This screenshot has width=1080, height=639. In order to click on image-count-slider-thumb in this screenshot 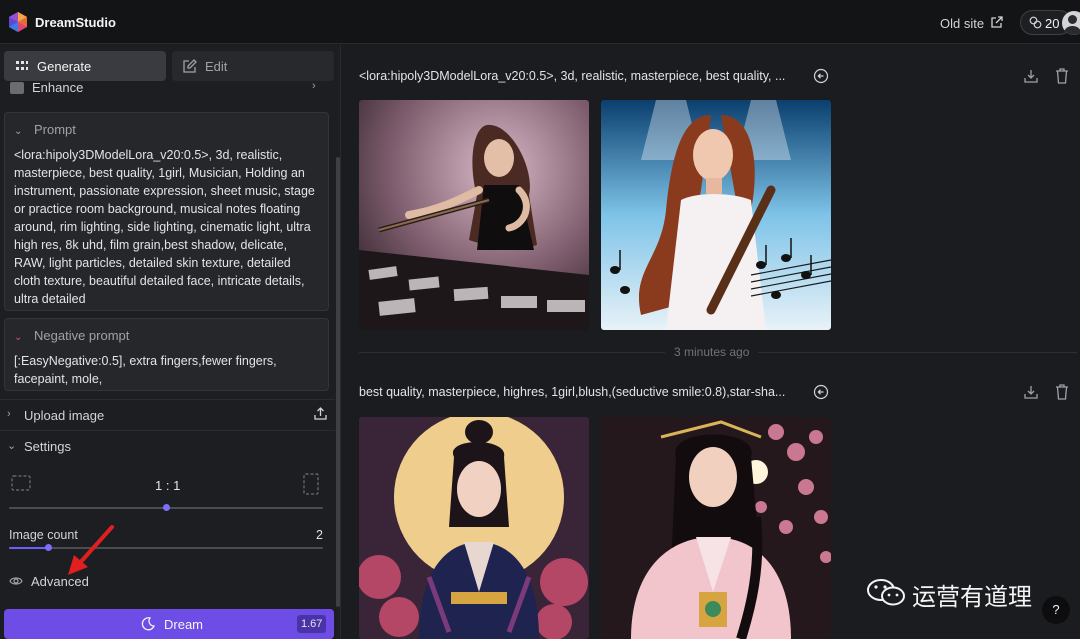, I will do `click(48, 547)`.